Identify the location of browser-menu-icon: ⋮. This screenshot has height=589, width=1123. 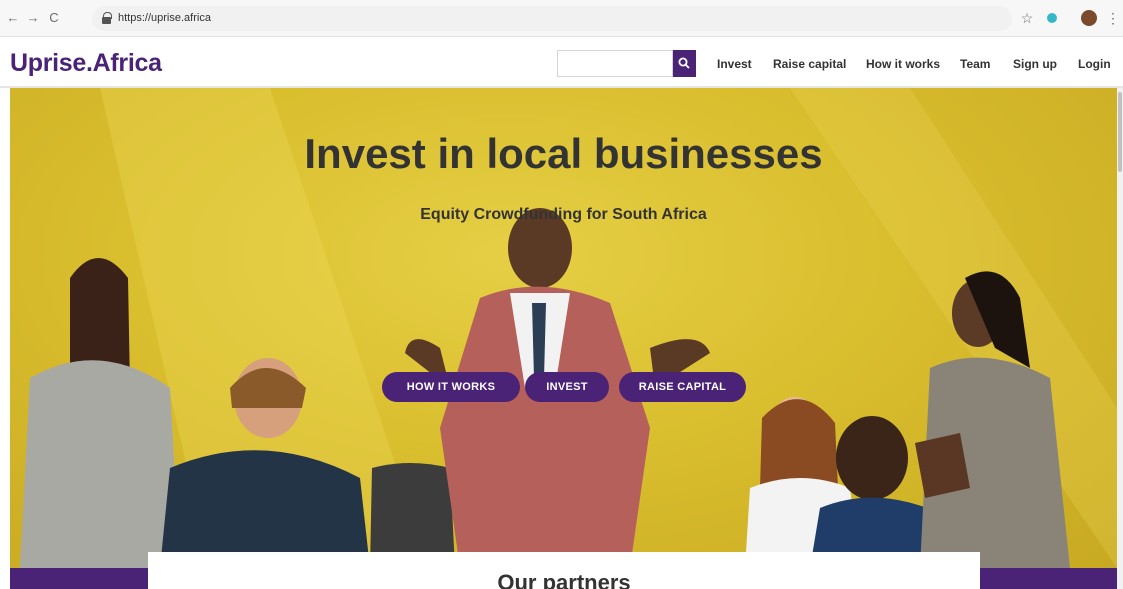
(1113, 18).